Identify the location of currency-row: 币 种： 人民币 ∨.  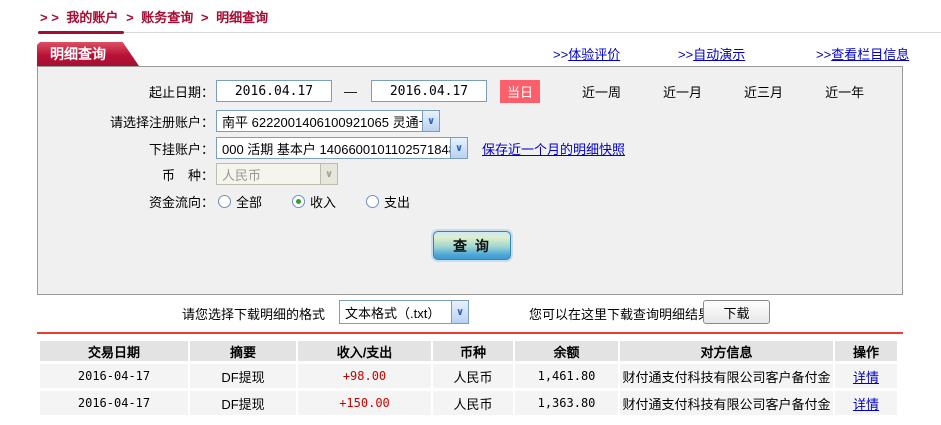
(465, 174).